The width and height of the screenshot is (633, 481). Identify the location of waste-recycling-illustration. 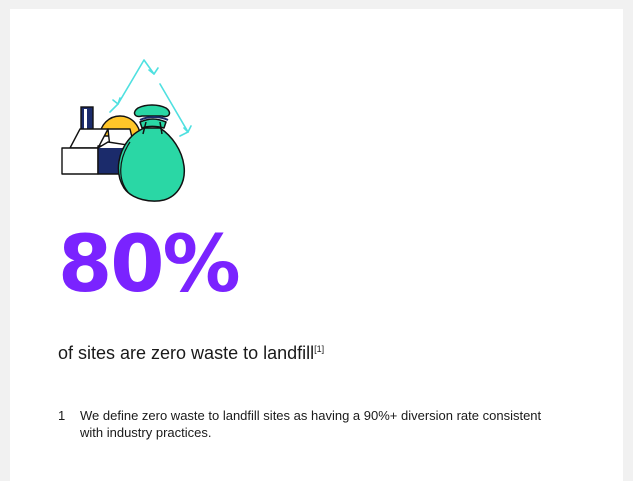
(128, 131).